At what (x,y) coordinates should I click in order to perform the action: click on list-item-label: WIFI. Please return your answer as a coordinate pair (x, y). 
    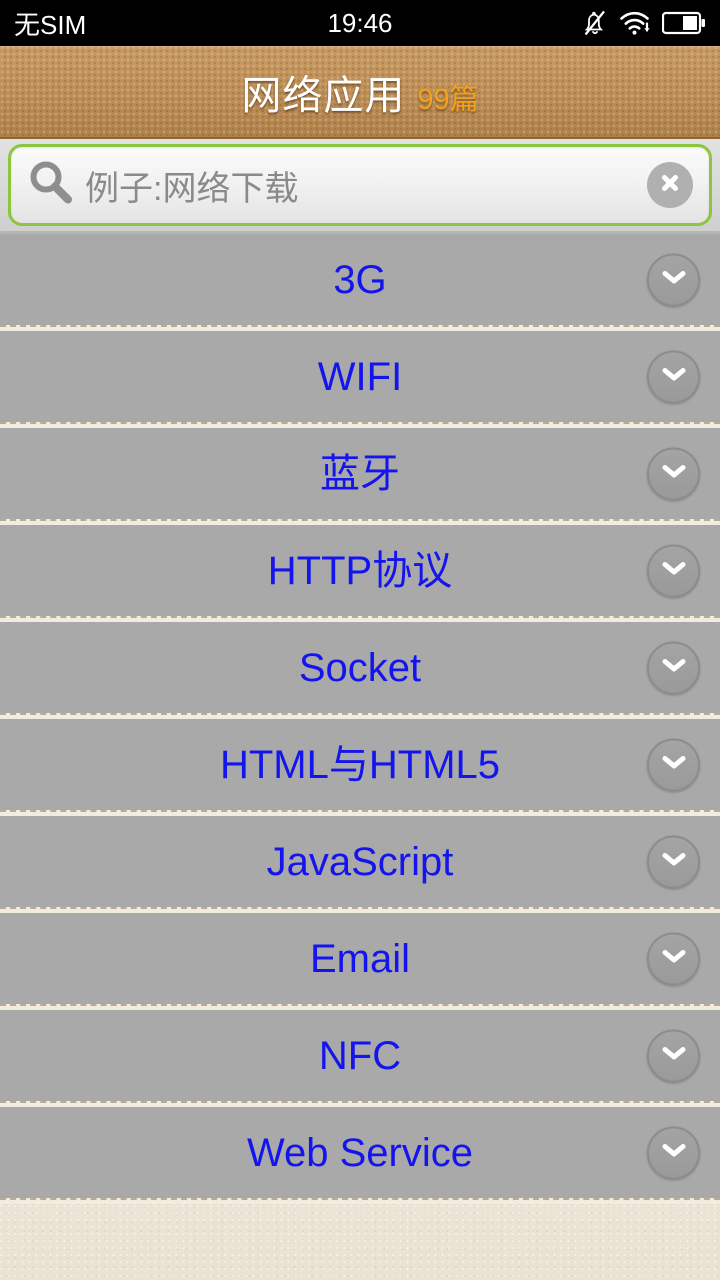
    Looking at the image, I should click on (360, 376).